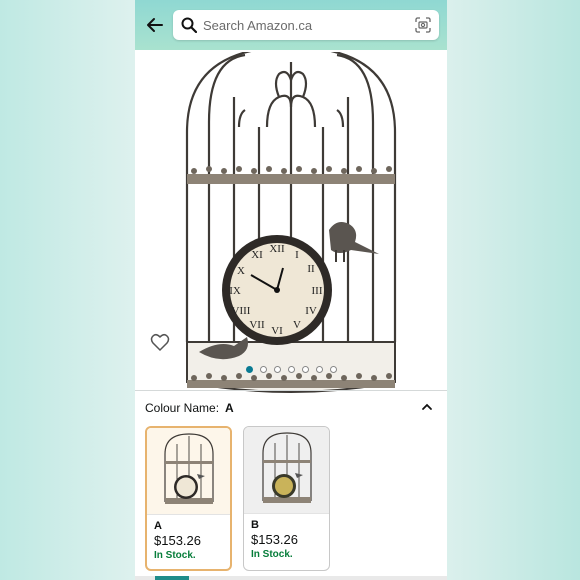  I want to click on svg-text: X, so click(241, 271).